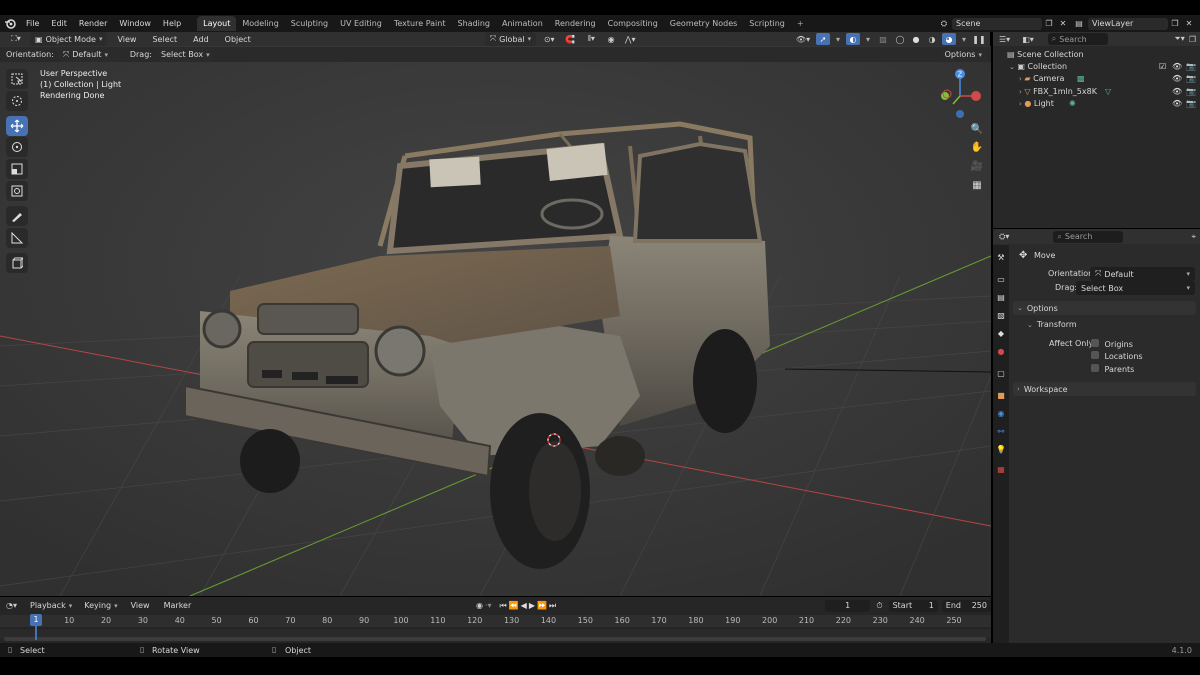  Describe the element at coordinates (17, 216) in the screenshot. I see `annotate-tool` at that location.